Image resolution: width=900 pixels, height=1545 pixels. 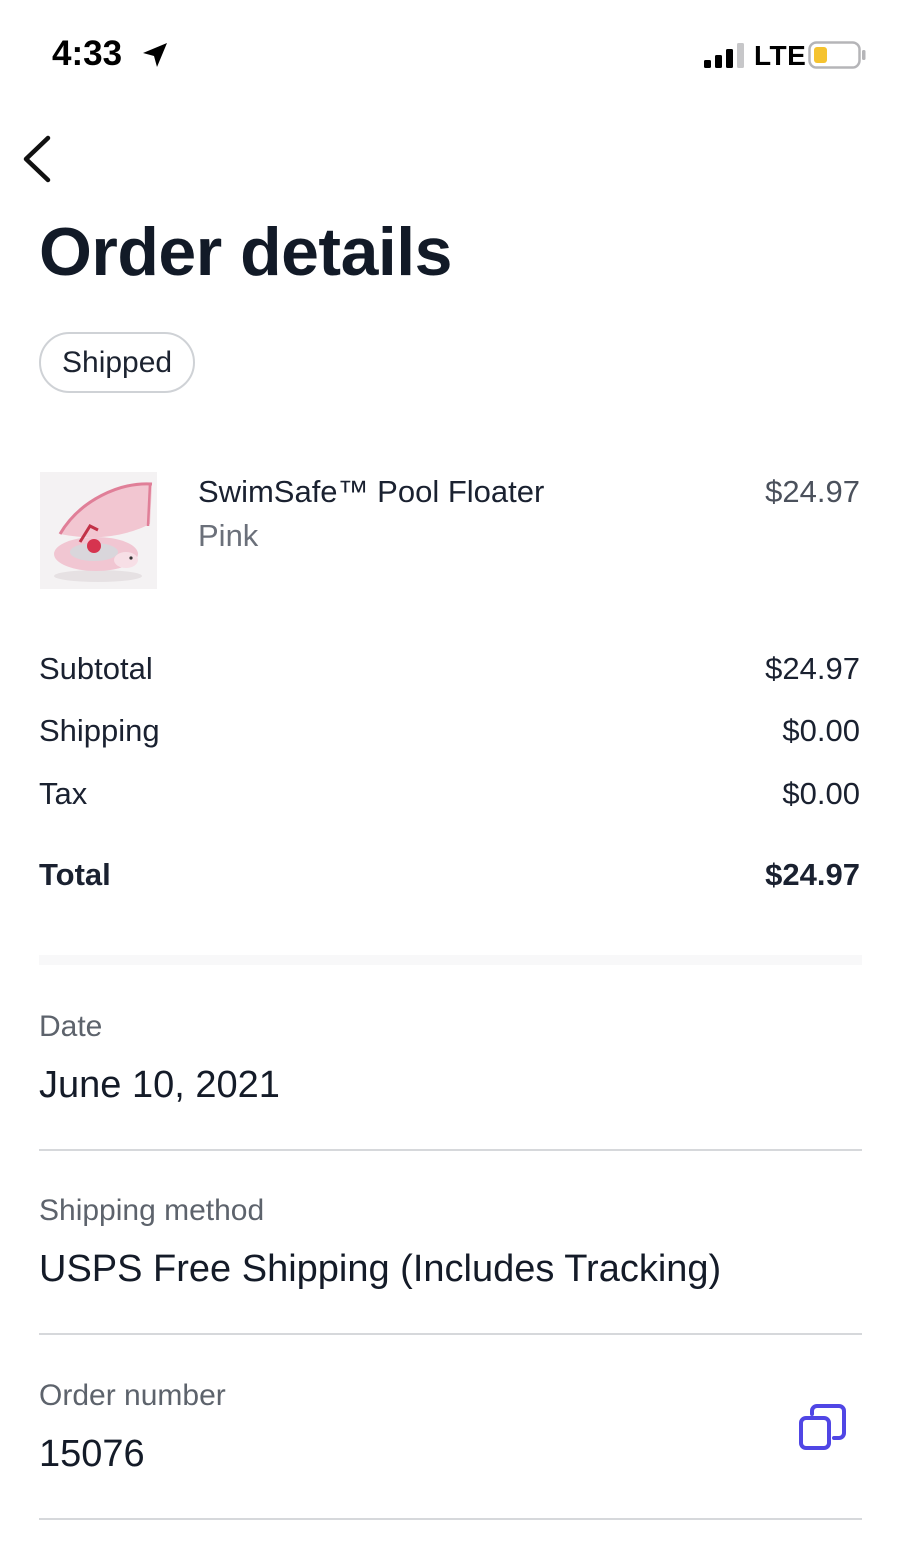 What do you see at coordinates (812, 668) in the screenshot?
I see `subtotal-value: $24.97` at bounding box center [812, 668].